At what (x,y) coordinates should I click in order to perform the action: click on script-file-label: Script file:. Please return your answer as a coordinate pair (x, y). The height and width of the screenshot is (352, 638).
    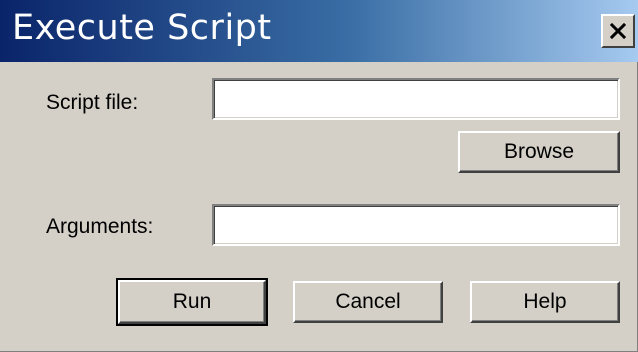
    Looking at the image, I should click on (92, 102).